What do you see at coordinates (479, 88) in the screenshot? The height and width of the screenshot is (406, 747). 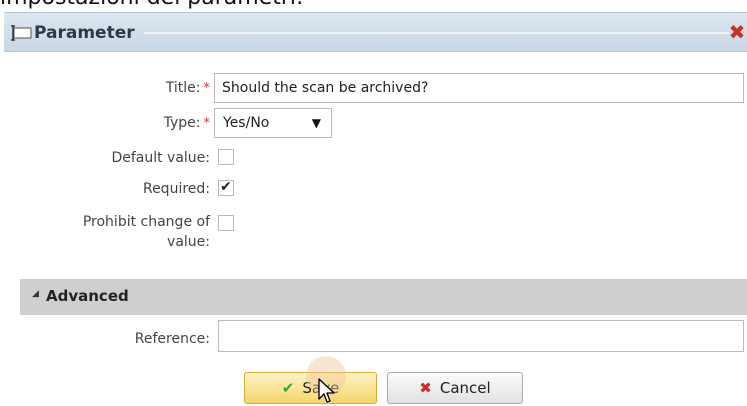 I see `title-input: Should the scan be archived?` at bounding box center [479, 88].